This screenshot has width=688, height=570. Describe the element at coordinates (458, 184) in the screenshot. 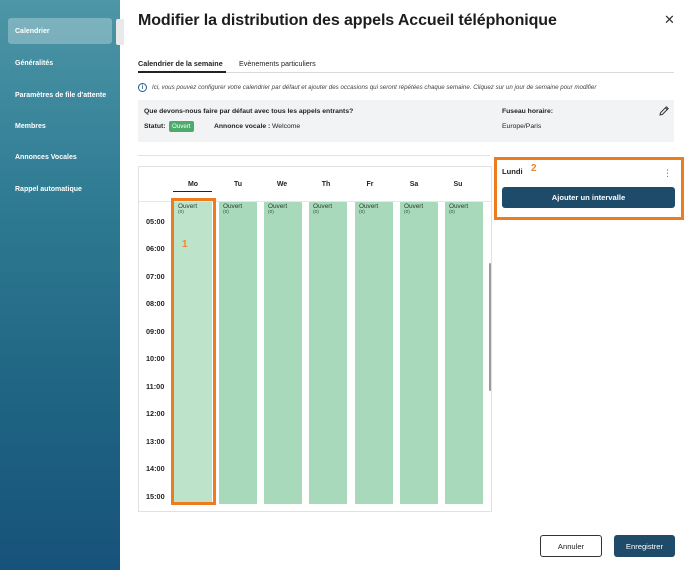

I see `day-header-su: Su` at that location.